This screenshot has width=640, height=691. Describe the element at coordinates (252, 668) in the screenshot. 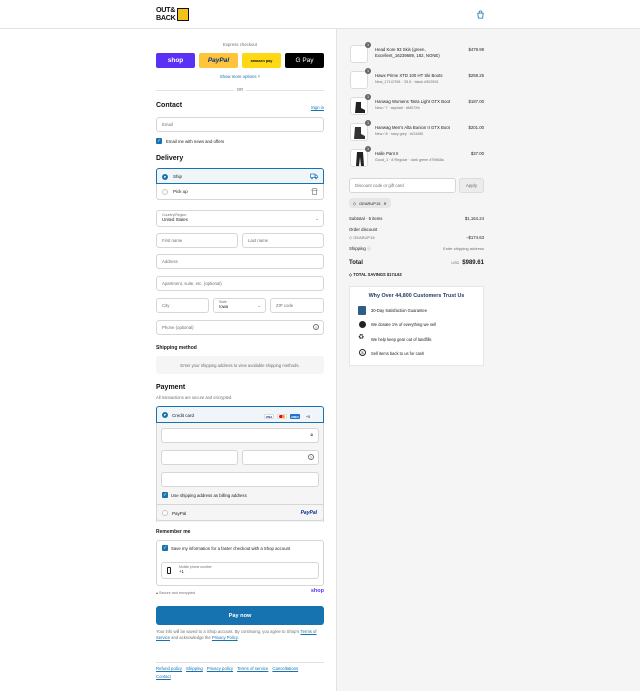

I see `terms-of-service-link: Terms of service` at that location.